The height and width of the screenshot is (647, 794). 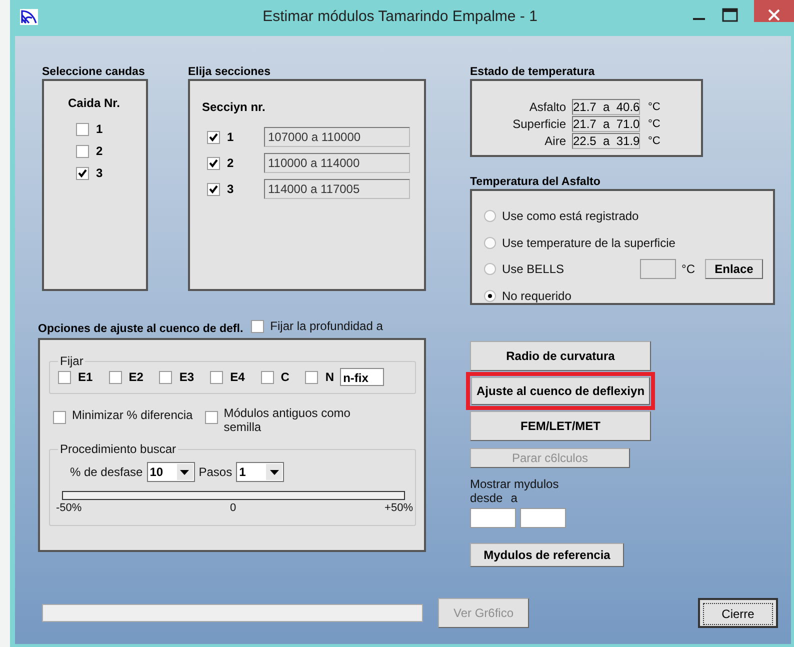 I want to click on action-button: Ajuste al cuenco de deflexiyn, so click(x=560, y=391).